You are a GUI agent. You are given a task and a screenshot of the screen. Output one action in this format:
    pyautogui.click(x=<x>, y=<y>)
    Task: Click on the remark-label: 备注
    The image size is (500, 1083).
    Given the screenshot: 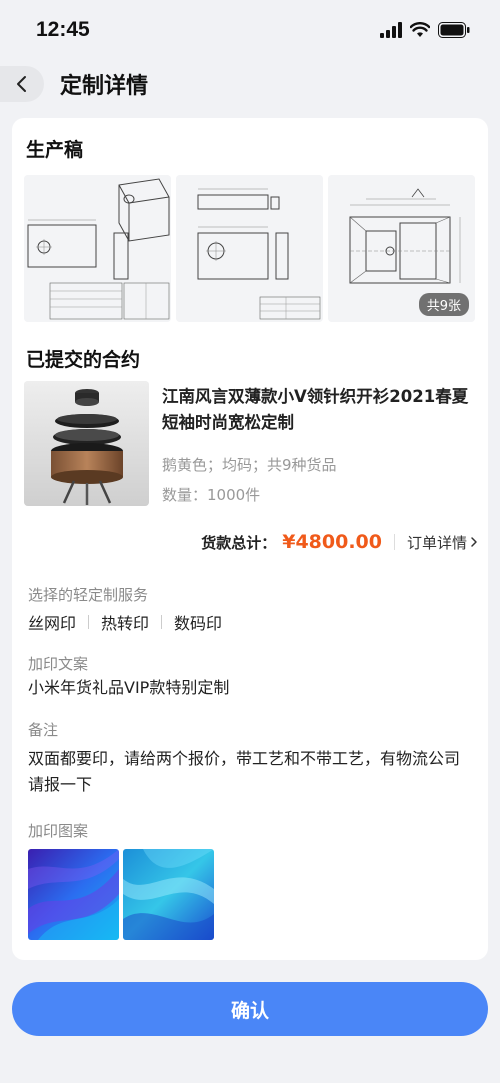 What is the action you would take?
    pyautogui.click(x=43, y=730)
    